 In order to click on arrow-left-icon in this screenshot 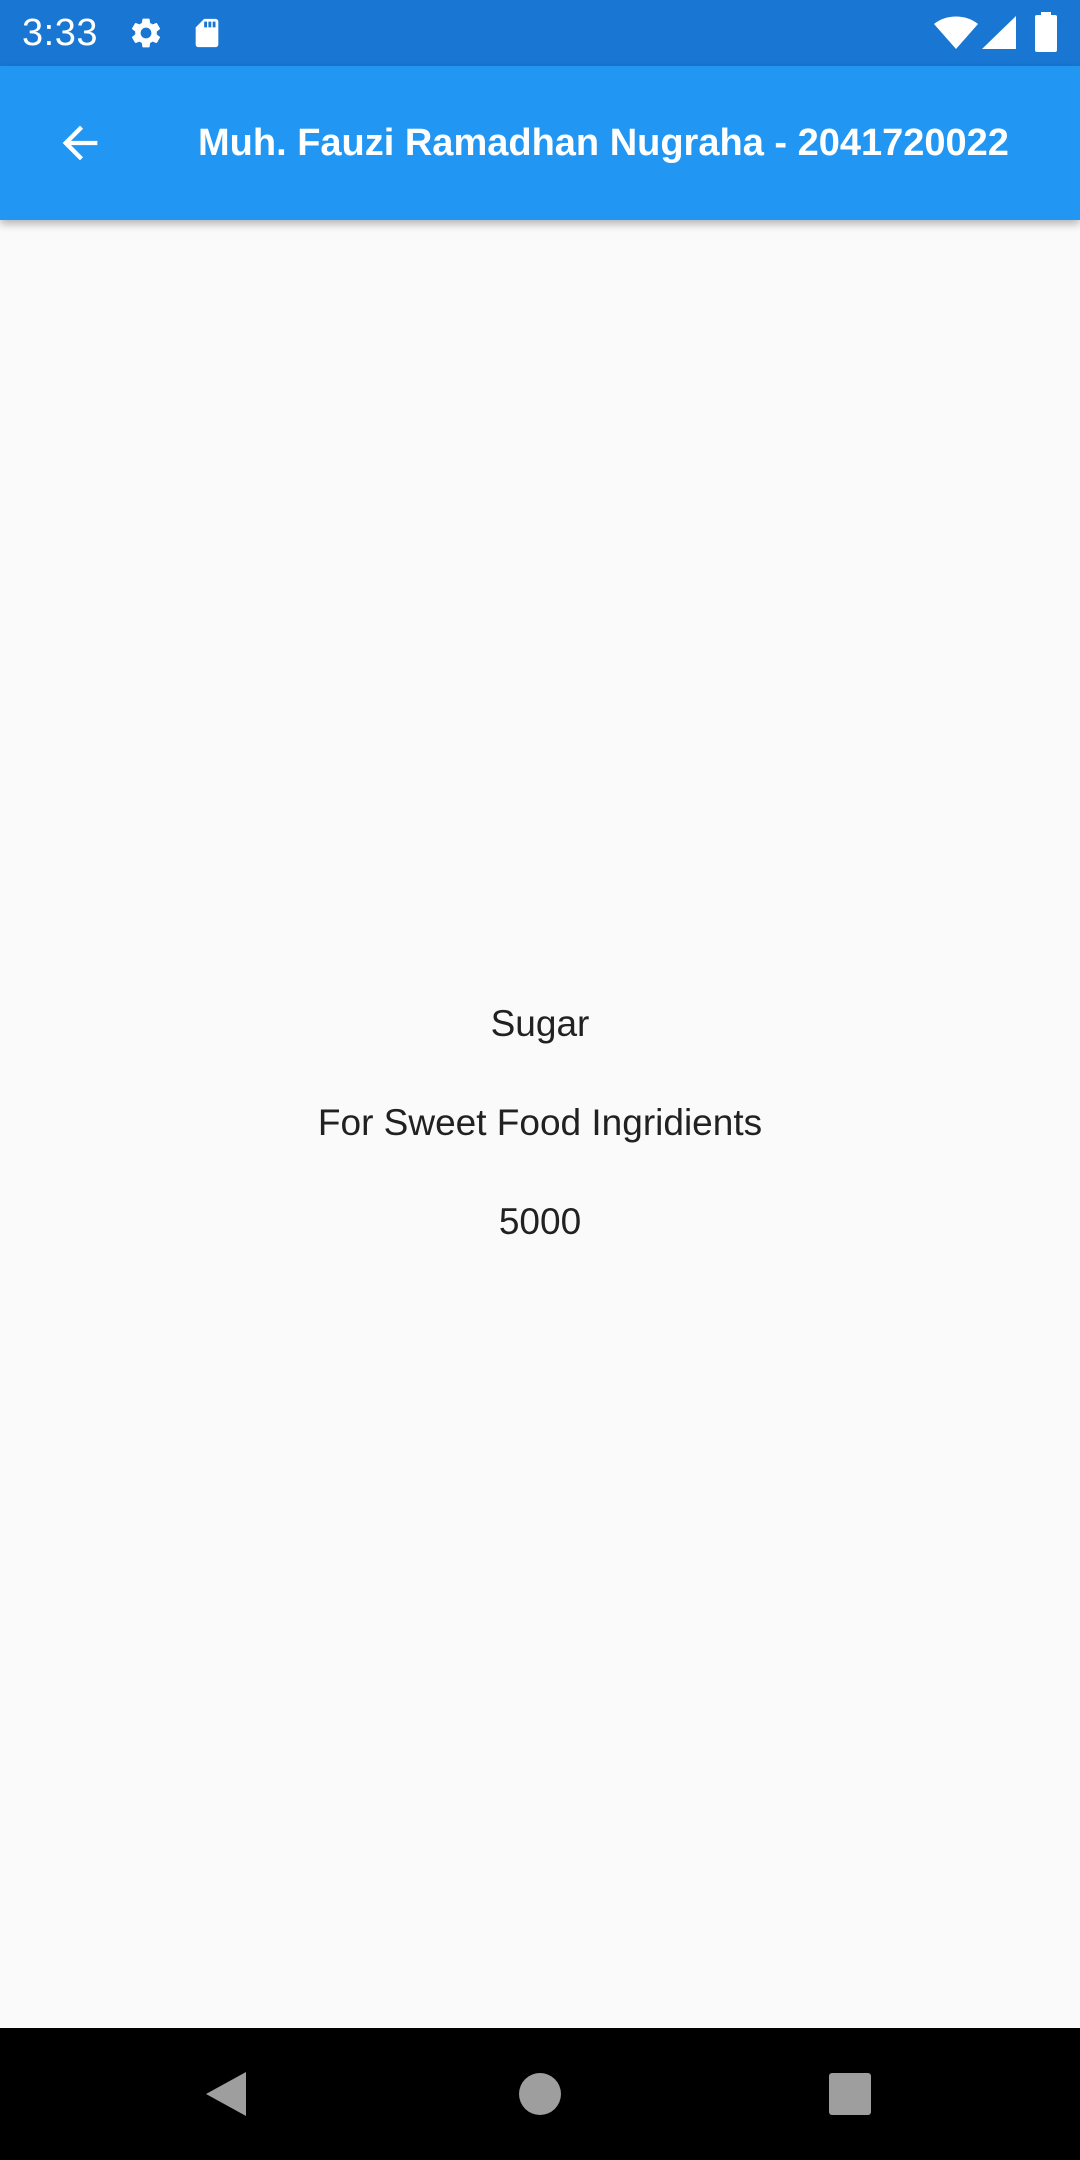, I will do `click(80, 143)`.